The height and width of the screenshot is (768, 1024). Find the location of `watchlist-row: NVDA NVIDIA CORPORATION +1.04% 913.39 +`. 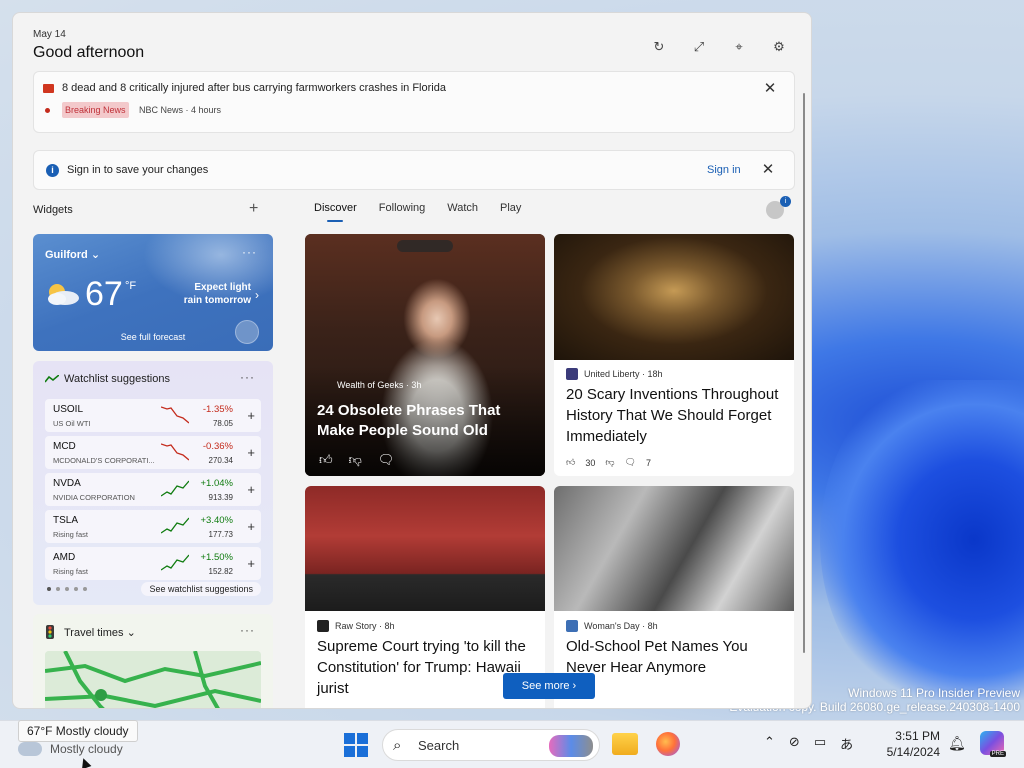

watchlist-row: NVDA NVIDIA CORPORATION +1.04% 913.39 + is located at coordinates (153, 489).